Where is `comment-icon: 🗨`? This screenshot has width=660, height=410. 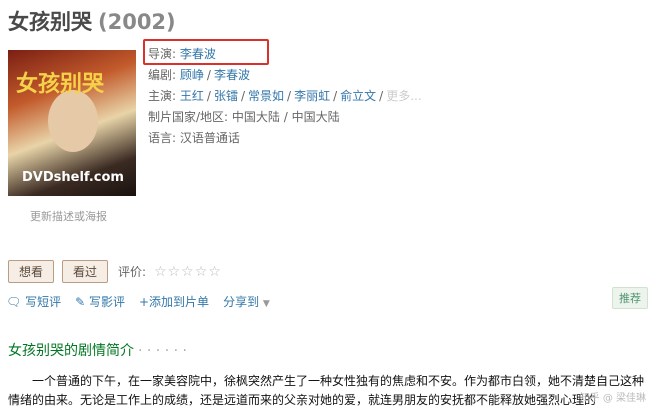 comment-icon: 🗨 is located at coordinates (14, 302).